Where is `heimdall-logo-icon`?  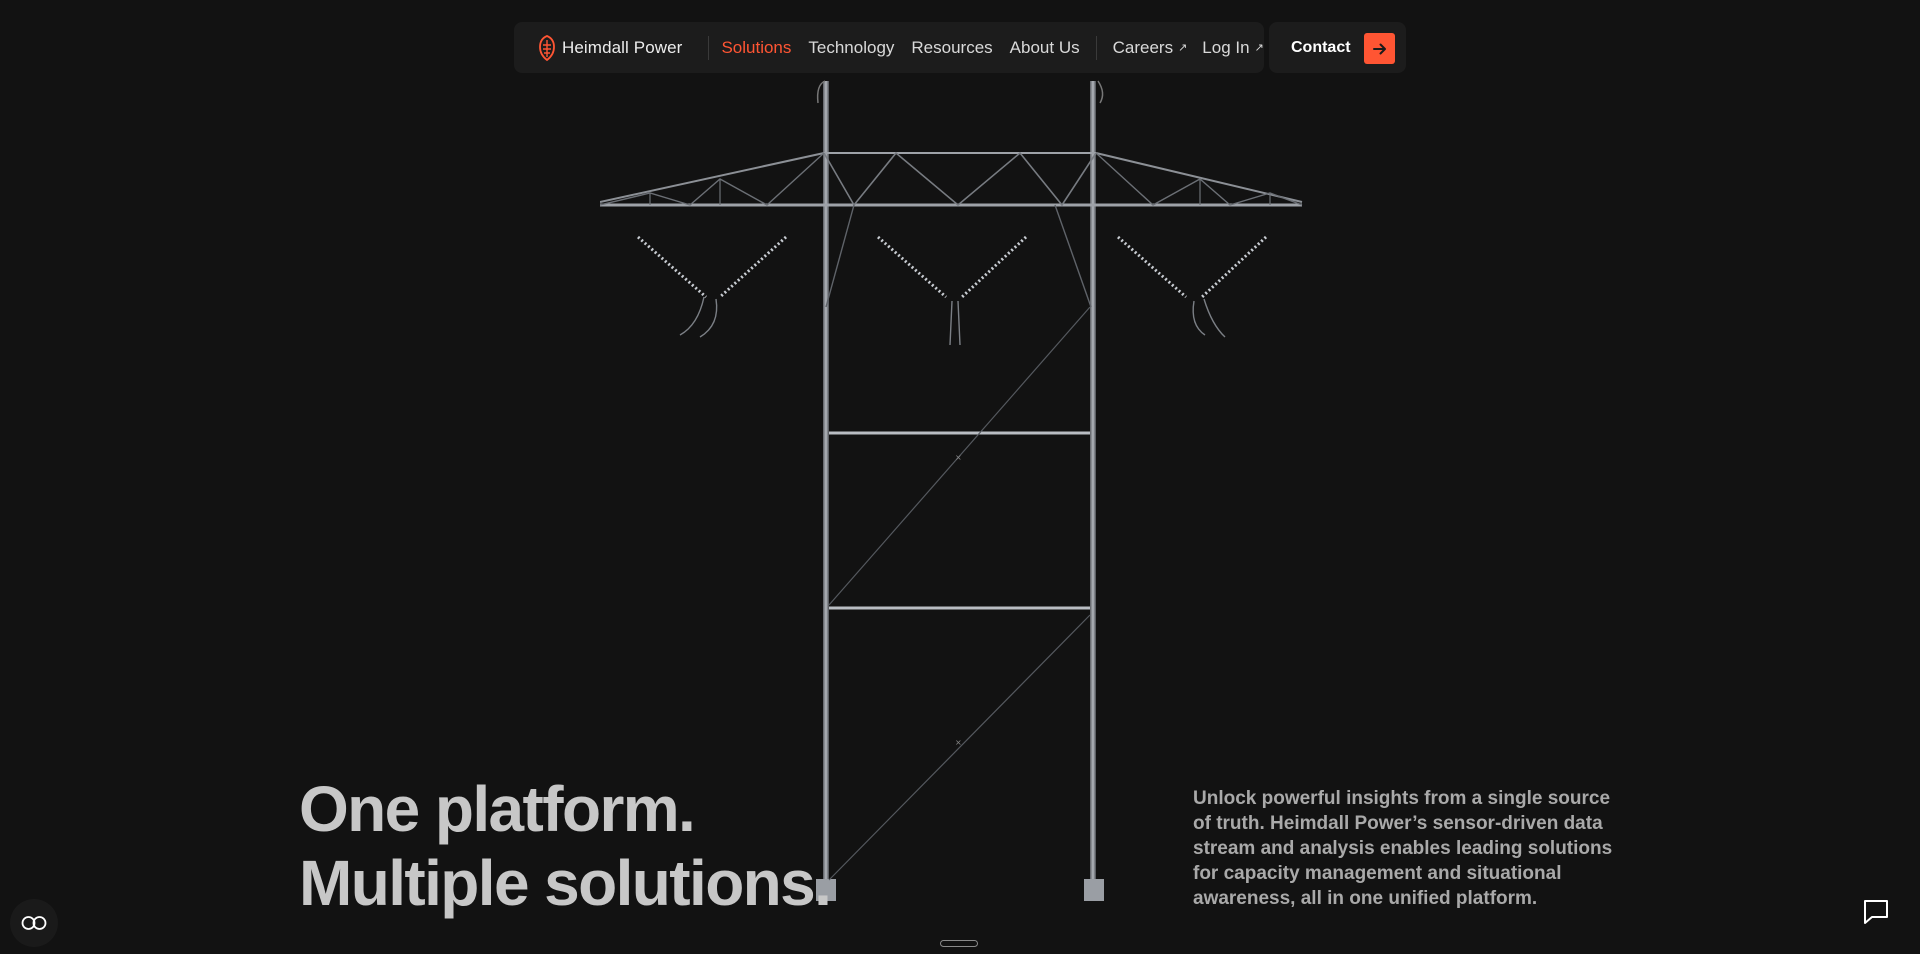
heimdall-logo-icon is located at coordinates (547, 47).